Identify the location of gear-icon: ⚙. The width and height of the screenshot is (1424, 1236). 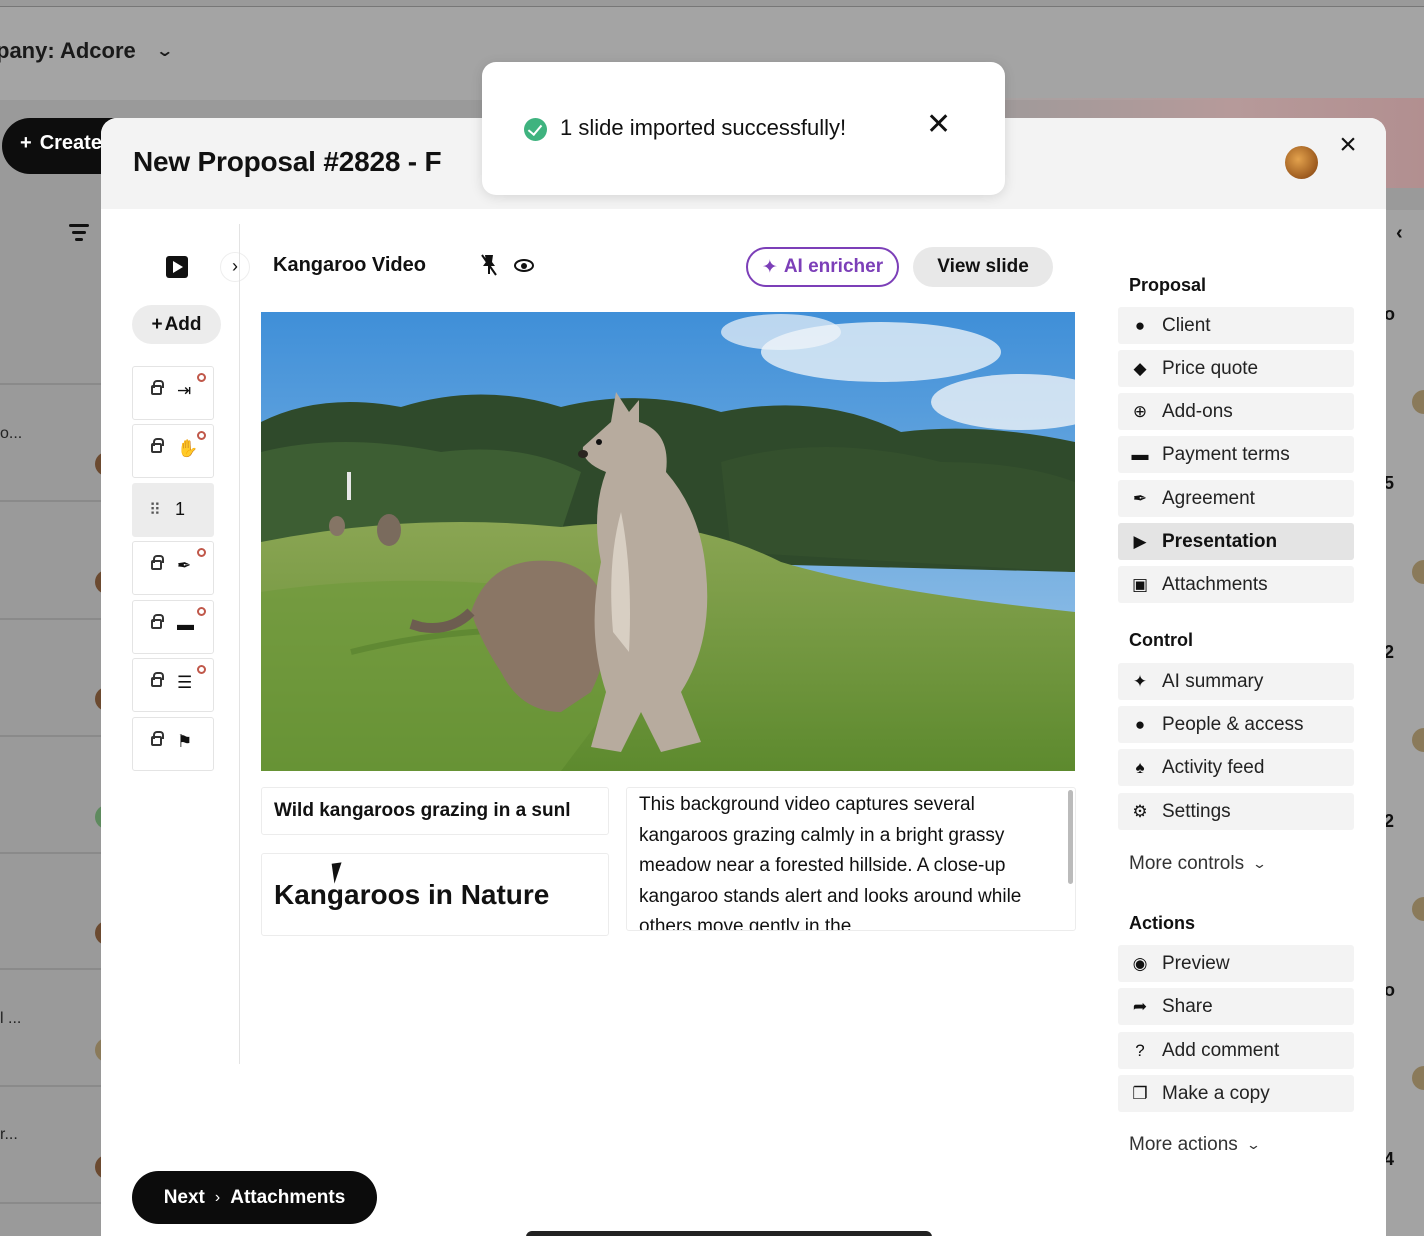
(1140, 811).